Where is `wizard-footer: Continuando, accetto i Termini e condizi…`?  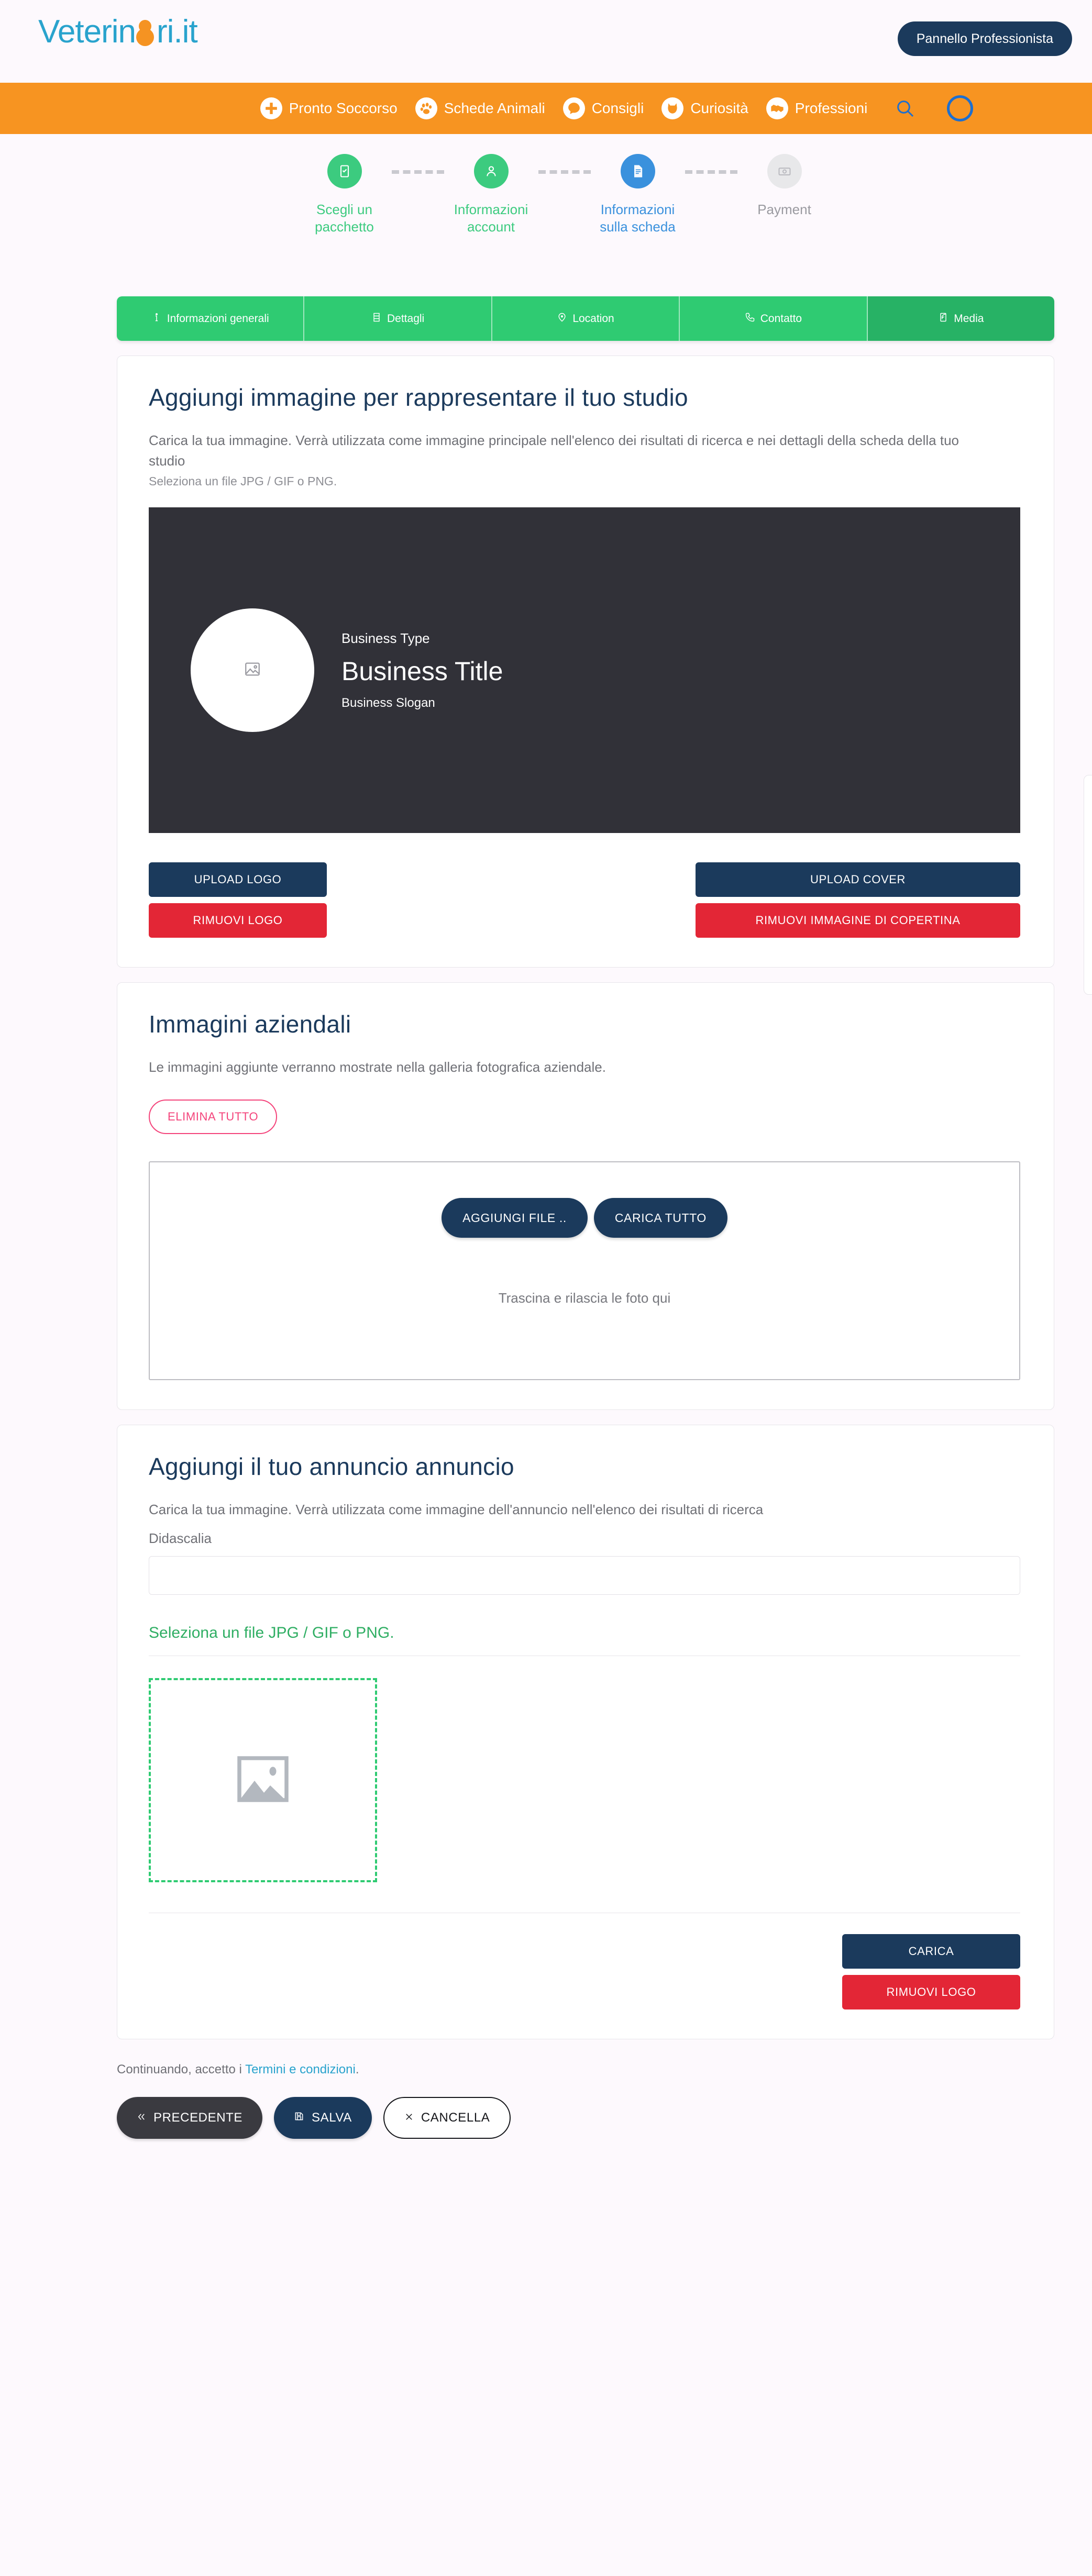 wizard-footer: Continuando, accetto i Termini e condizi… is located at coordinates (586, 2100).